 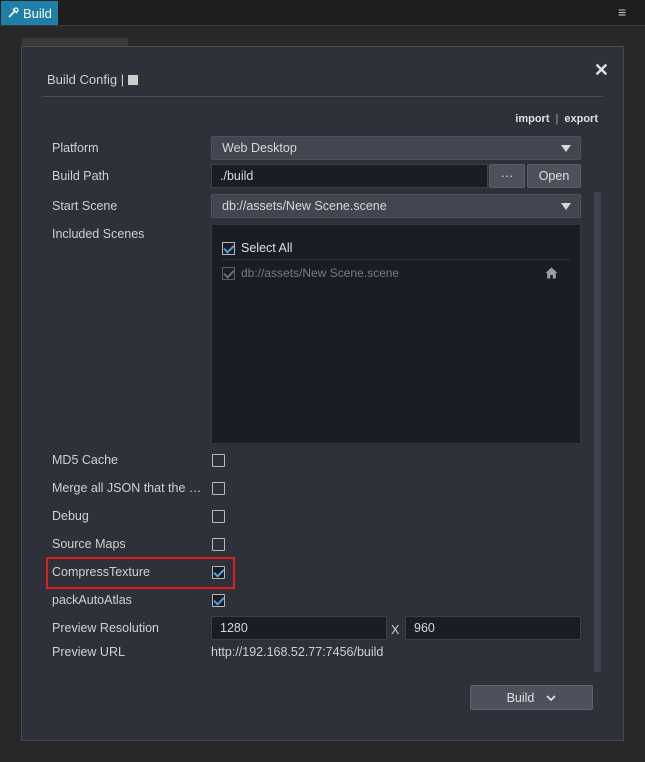 I want to click on dialog-title: Build Config |, so click(x=93, y=79).